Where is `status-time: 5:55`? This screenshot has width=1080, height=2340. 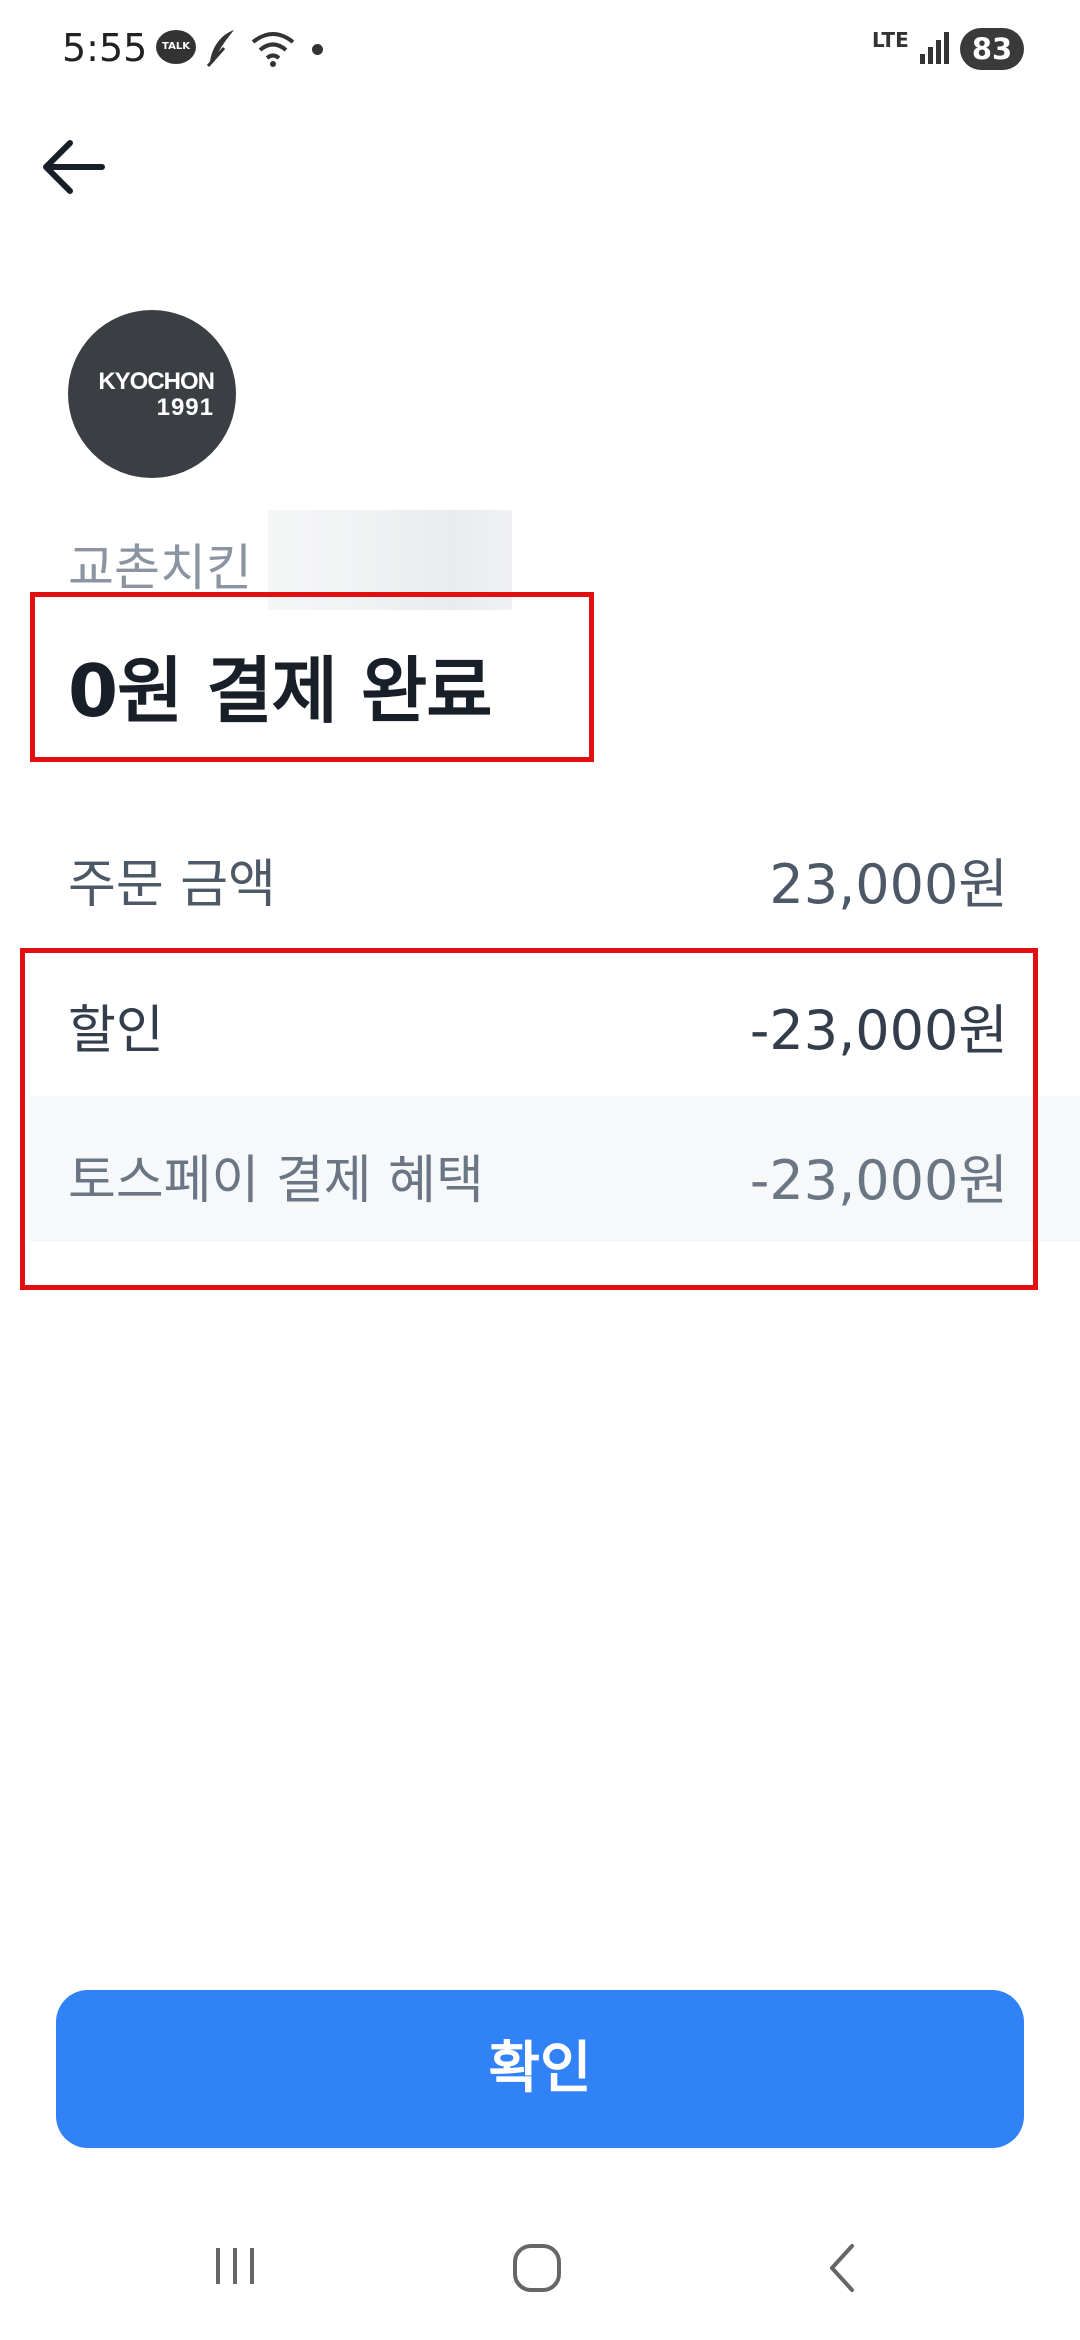 status-time: 5:55 is located at coordinates (105, 48).